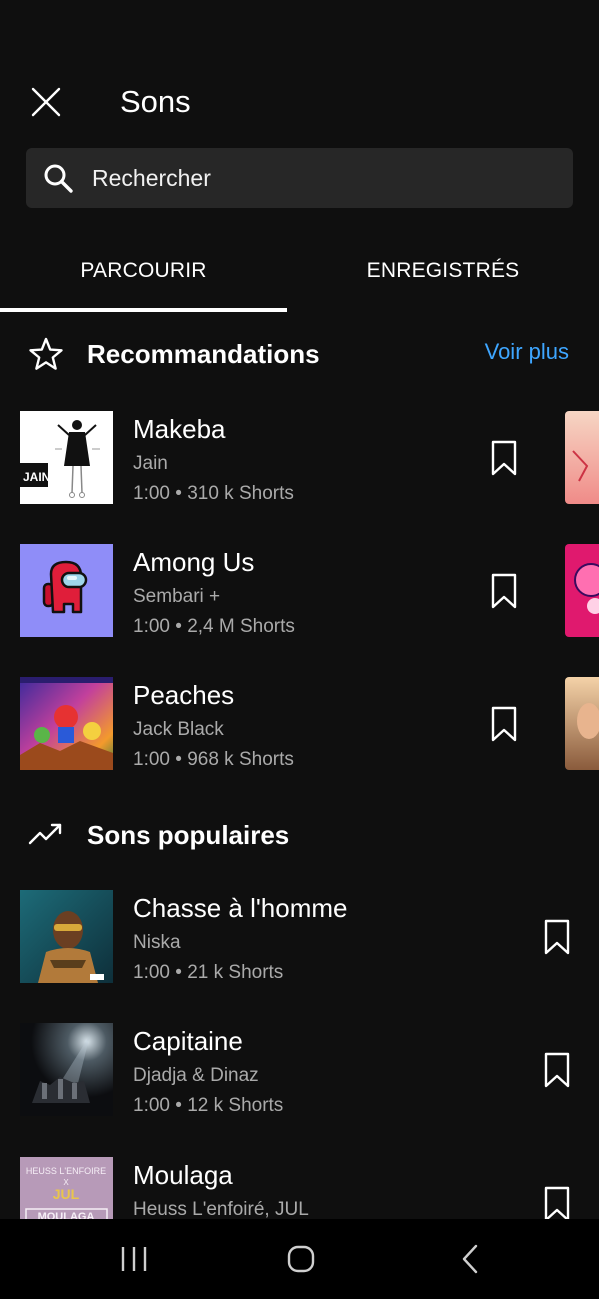 The image size is (599, 1299). I want to click on system-nav-bar, so click(299, 1259).